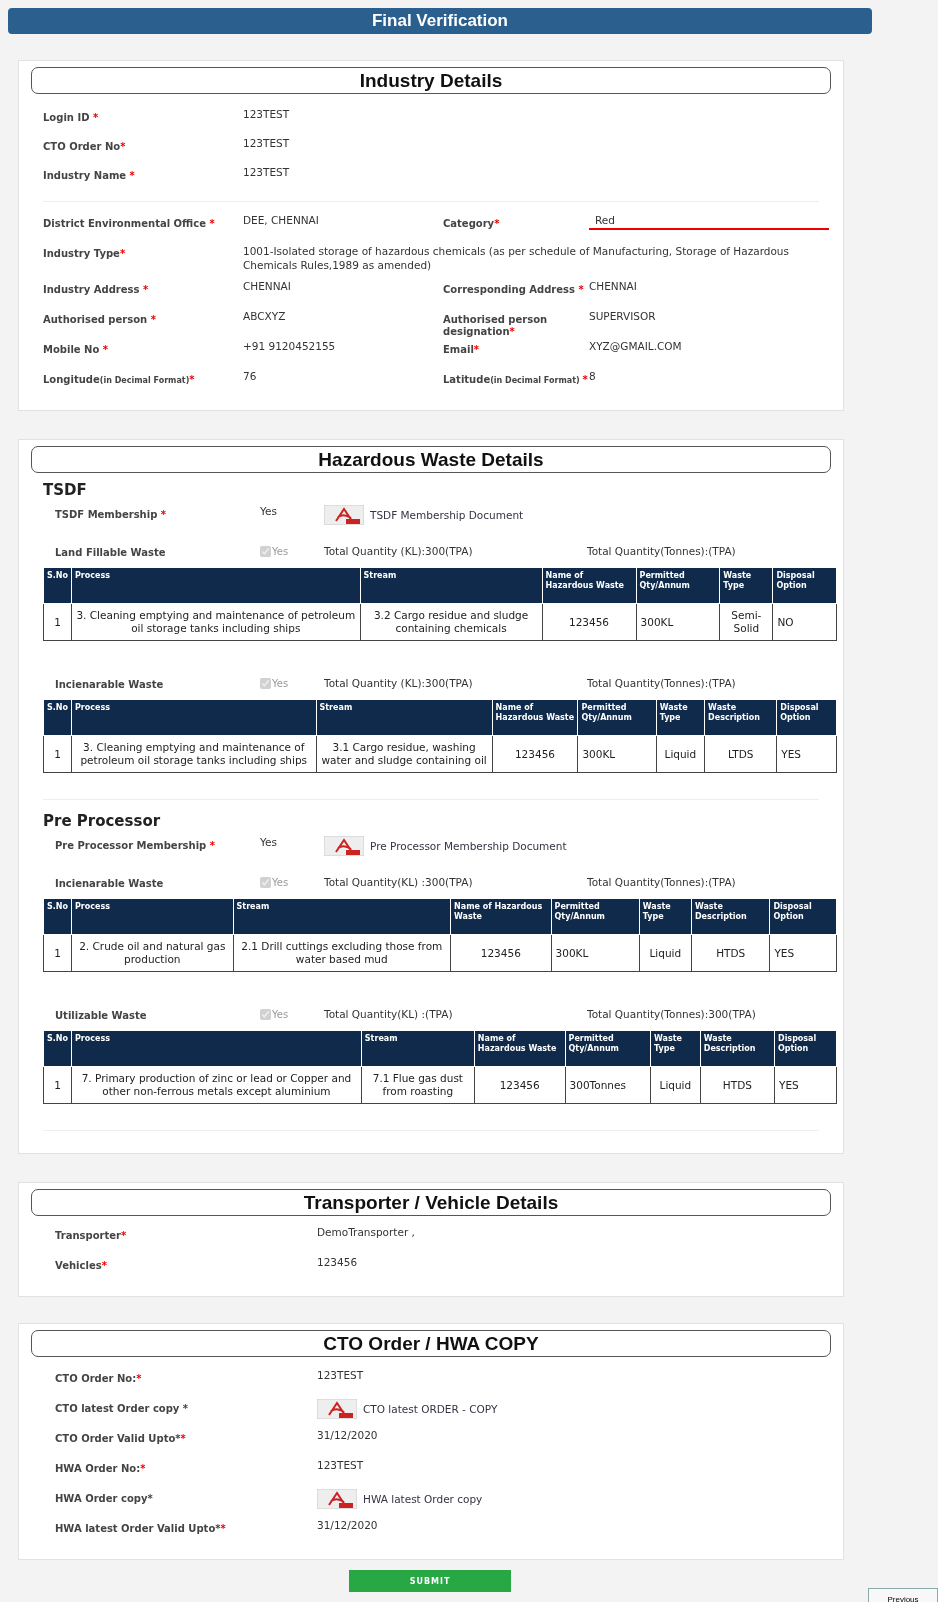  I want to click on table-cell: 7.1 Flue gas dust from roasting, so click(418, 1085).